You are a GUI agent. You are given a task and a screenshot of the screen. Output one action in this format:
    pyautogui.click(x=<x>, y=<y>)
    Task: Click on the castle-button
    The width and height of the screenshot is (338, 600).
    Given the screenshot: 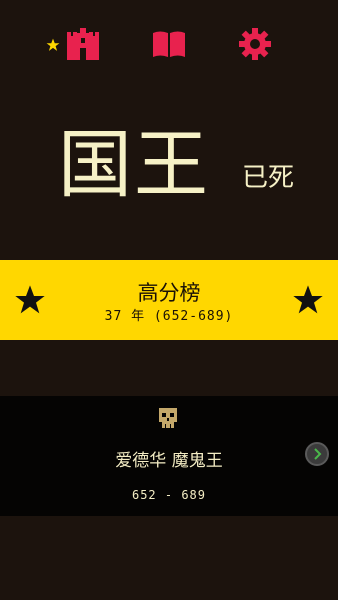 What is the action you would take?
    pyautogui.click(x=83, y=44)
    